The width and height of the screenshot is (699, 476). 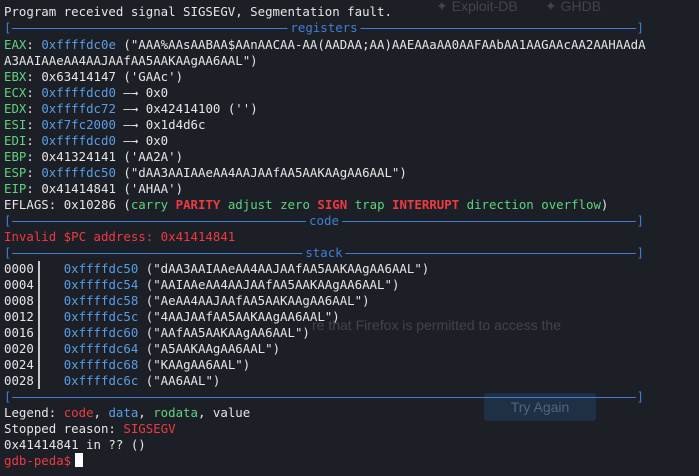 What do you see at coordinates (477, 7) in the screenshot?
I see `ghost-tab-exploit-db: ✦ Exploit-DB` at bounding box center [477, 7].